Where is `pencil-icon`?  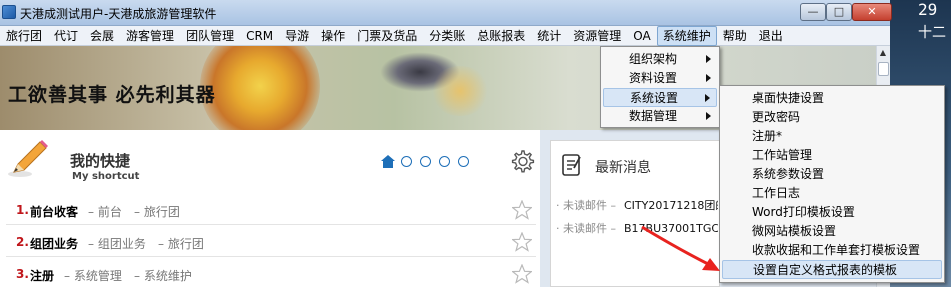 pencil-icon is located at coordinates (28, 158).